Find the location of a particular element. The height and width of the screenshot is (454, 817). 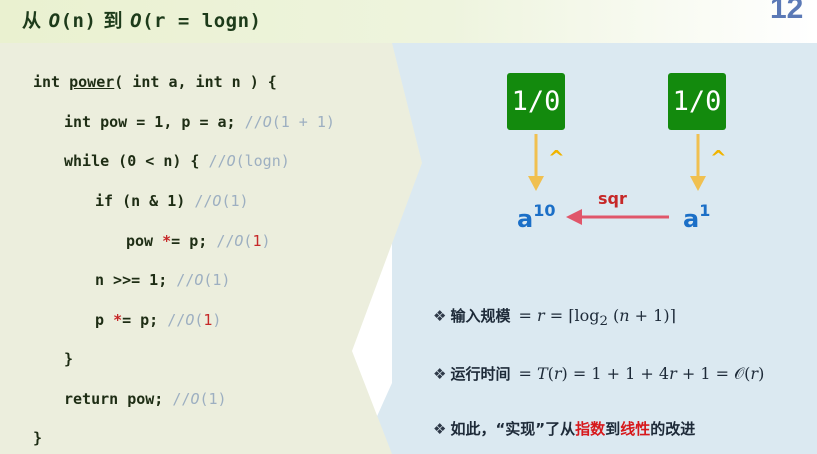

bullet-label: 输入规模 is located at coordinates (480, 316).